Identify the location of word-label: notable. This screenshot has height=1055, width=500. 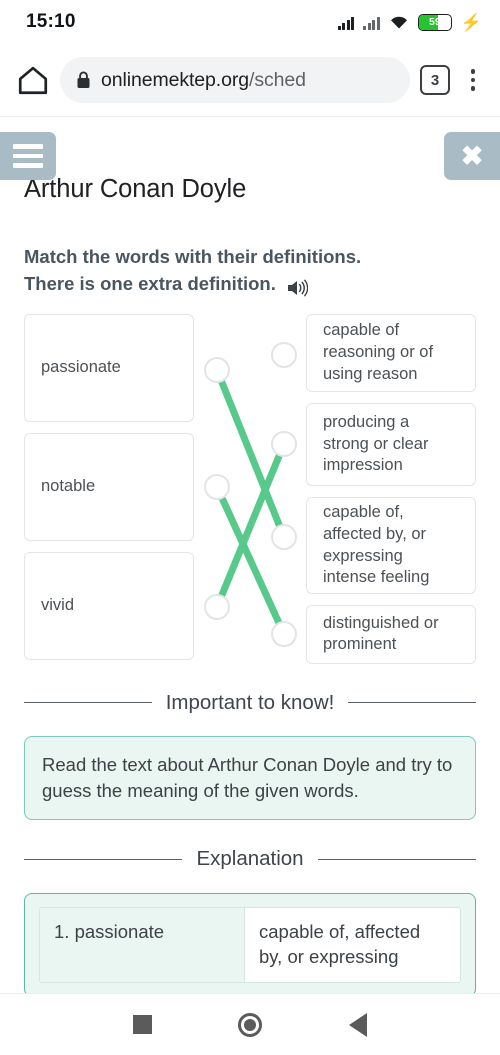
(68, 485).